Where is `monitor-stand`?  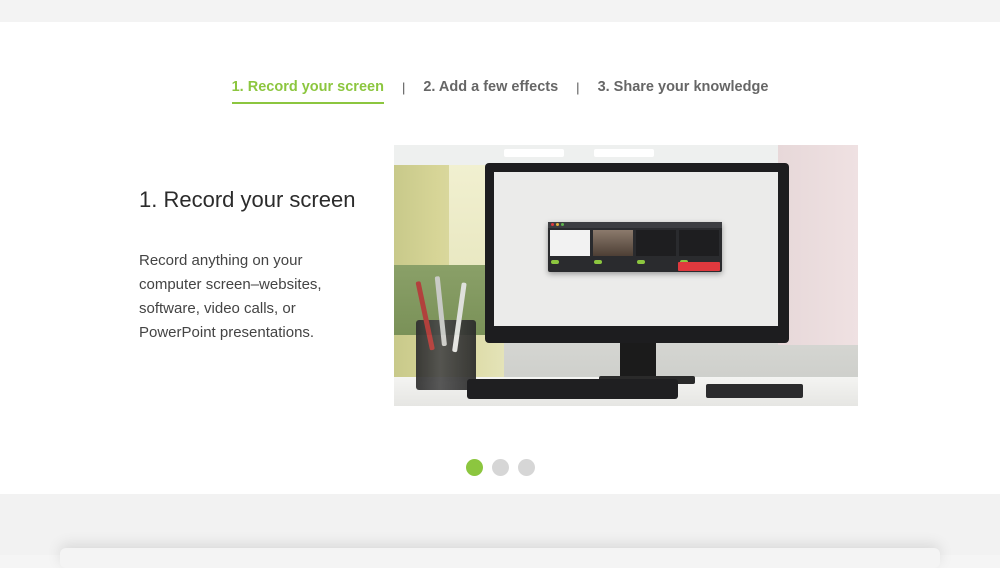 monitor-stand is located at coordinates (638, 361).